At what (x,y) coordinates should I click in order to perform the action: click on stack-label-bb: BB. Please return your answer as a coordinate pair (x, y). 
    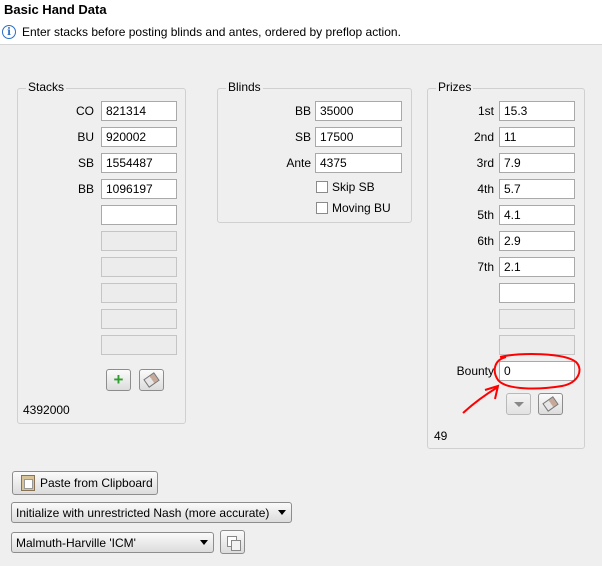
    Looking at the image, I should click on (85, 189).